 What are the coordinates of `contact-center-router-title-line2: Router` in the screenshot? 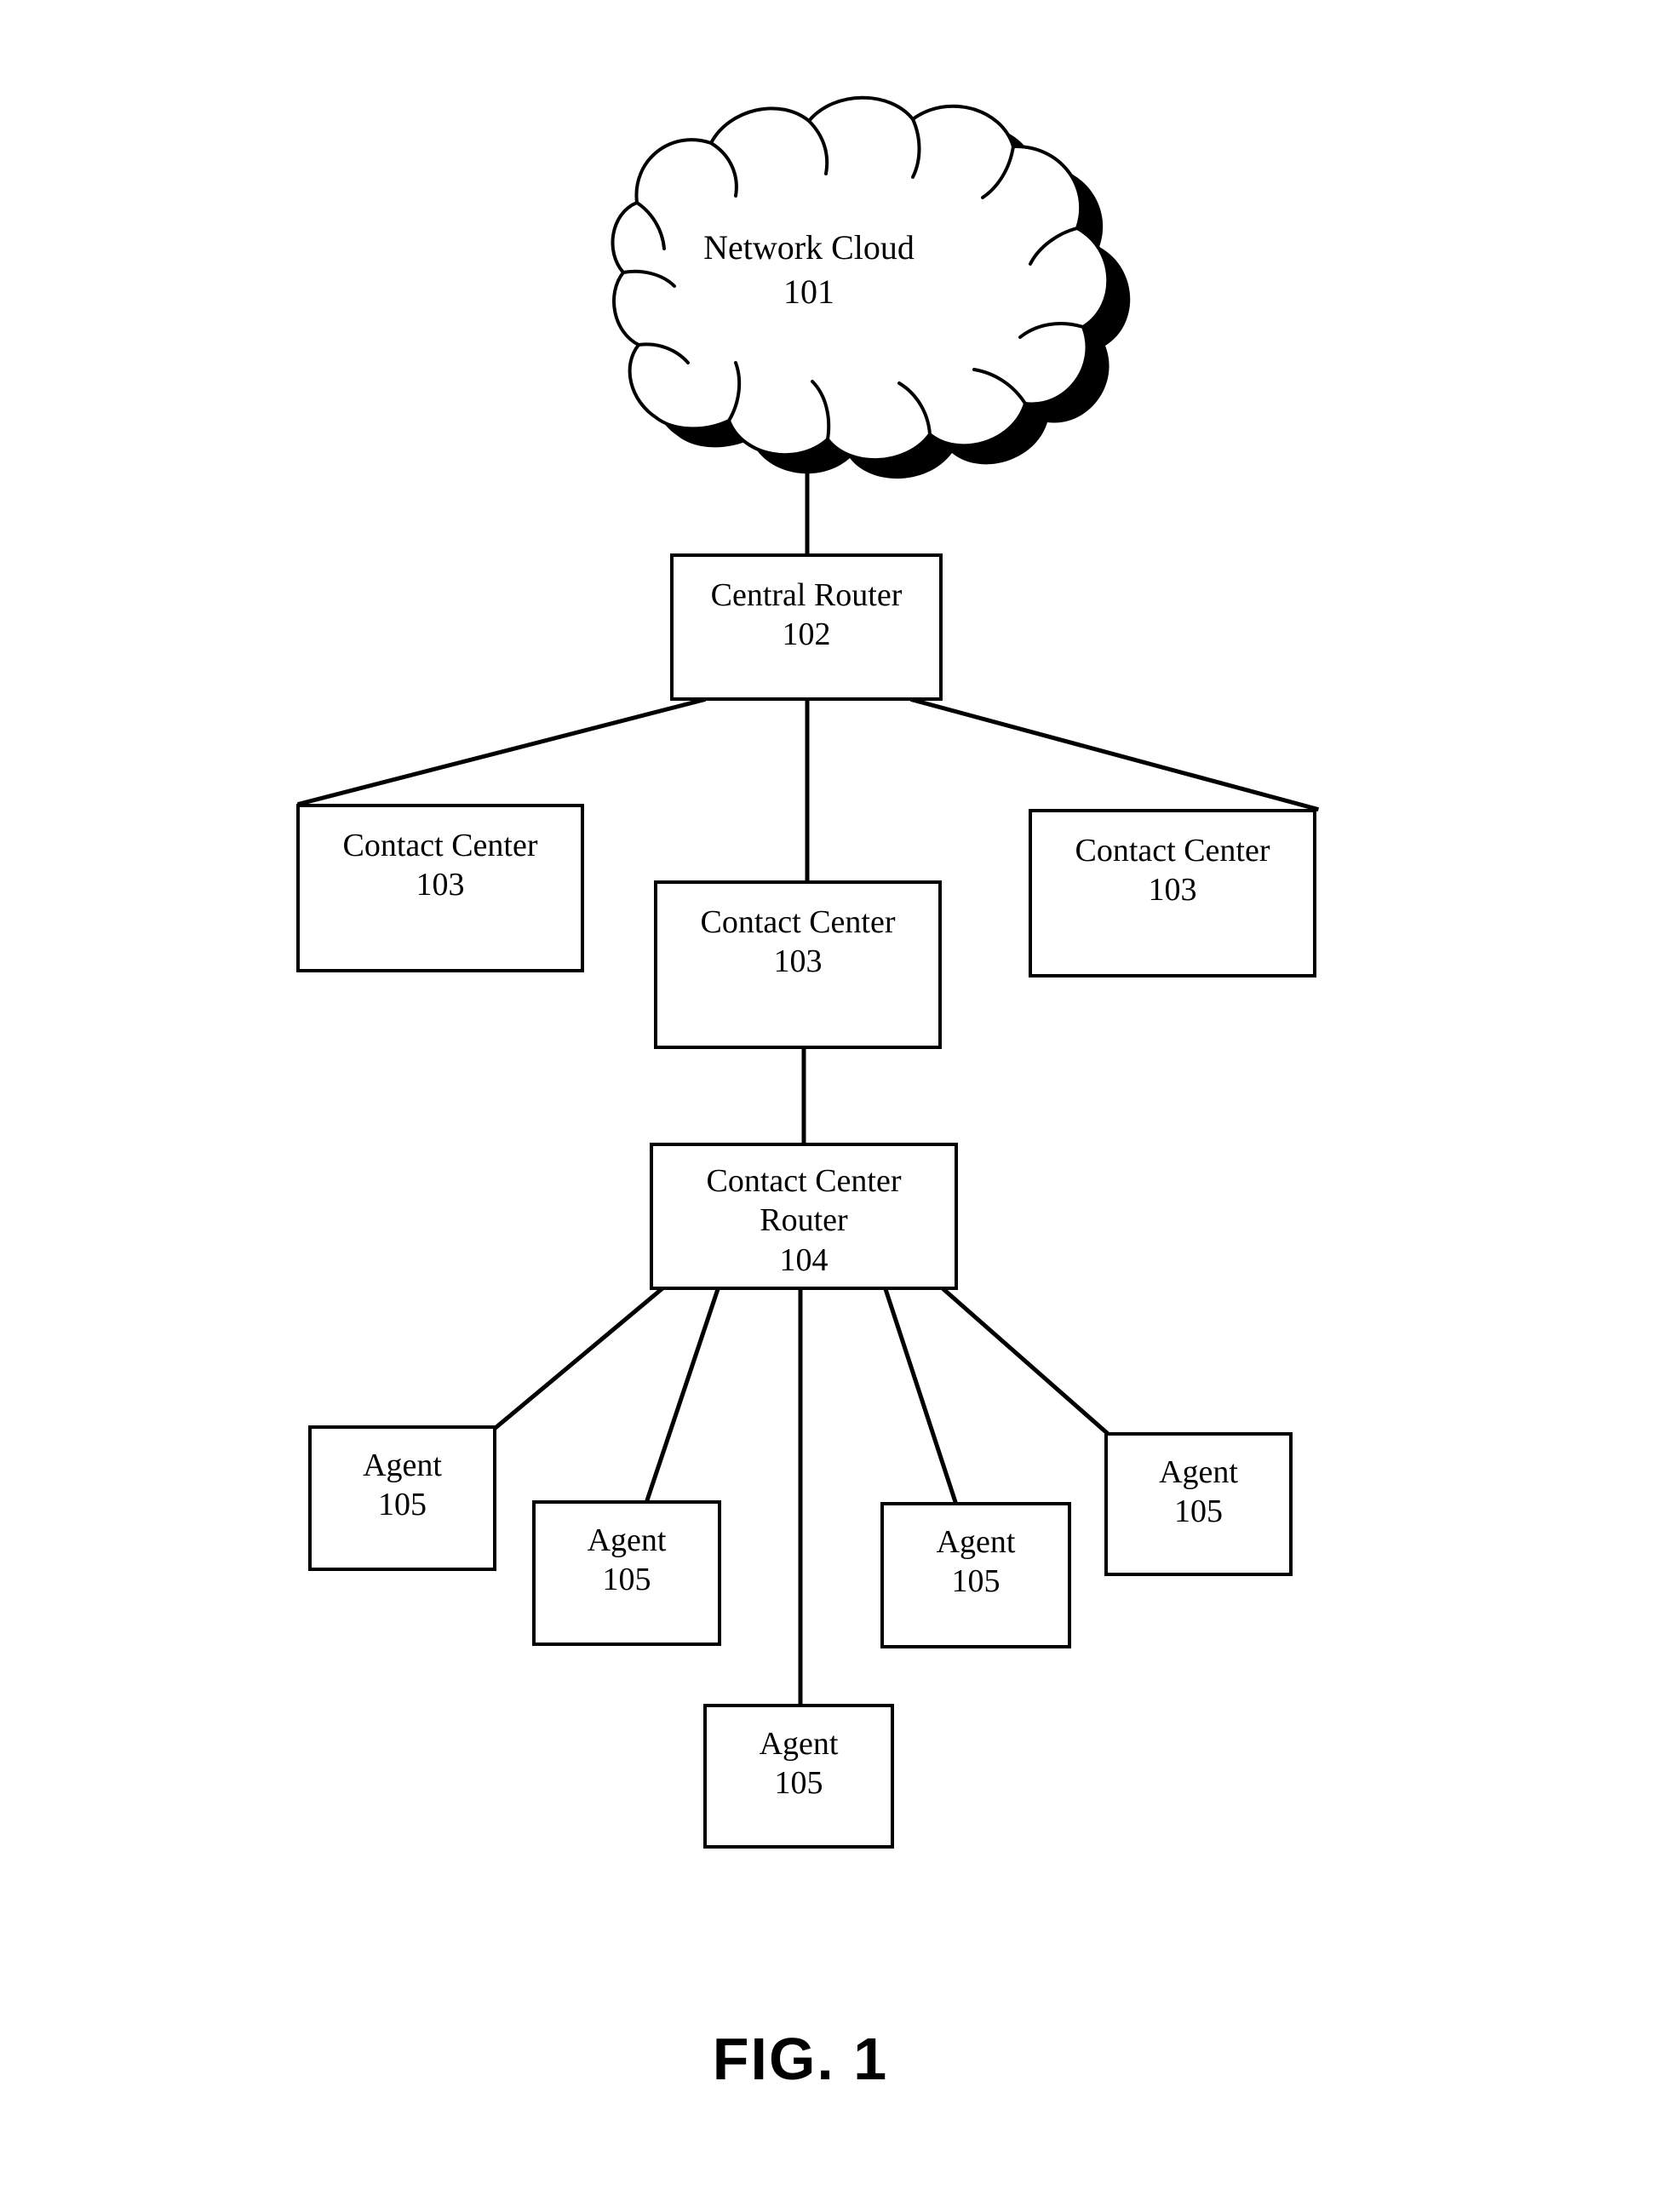 It's located at (804, 1220).